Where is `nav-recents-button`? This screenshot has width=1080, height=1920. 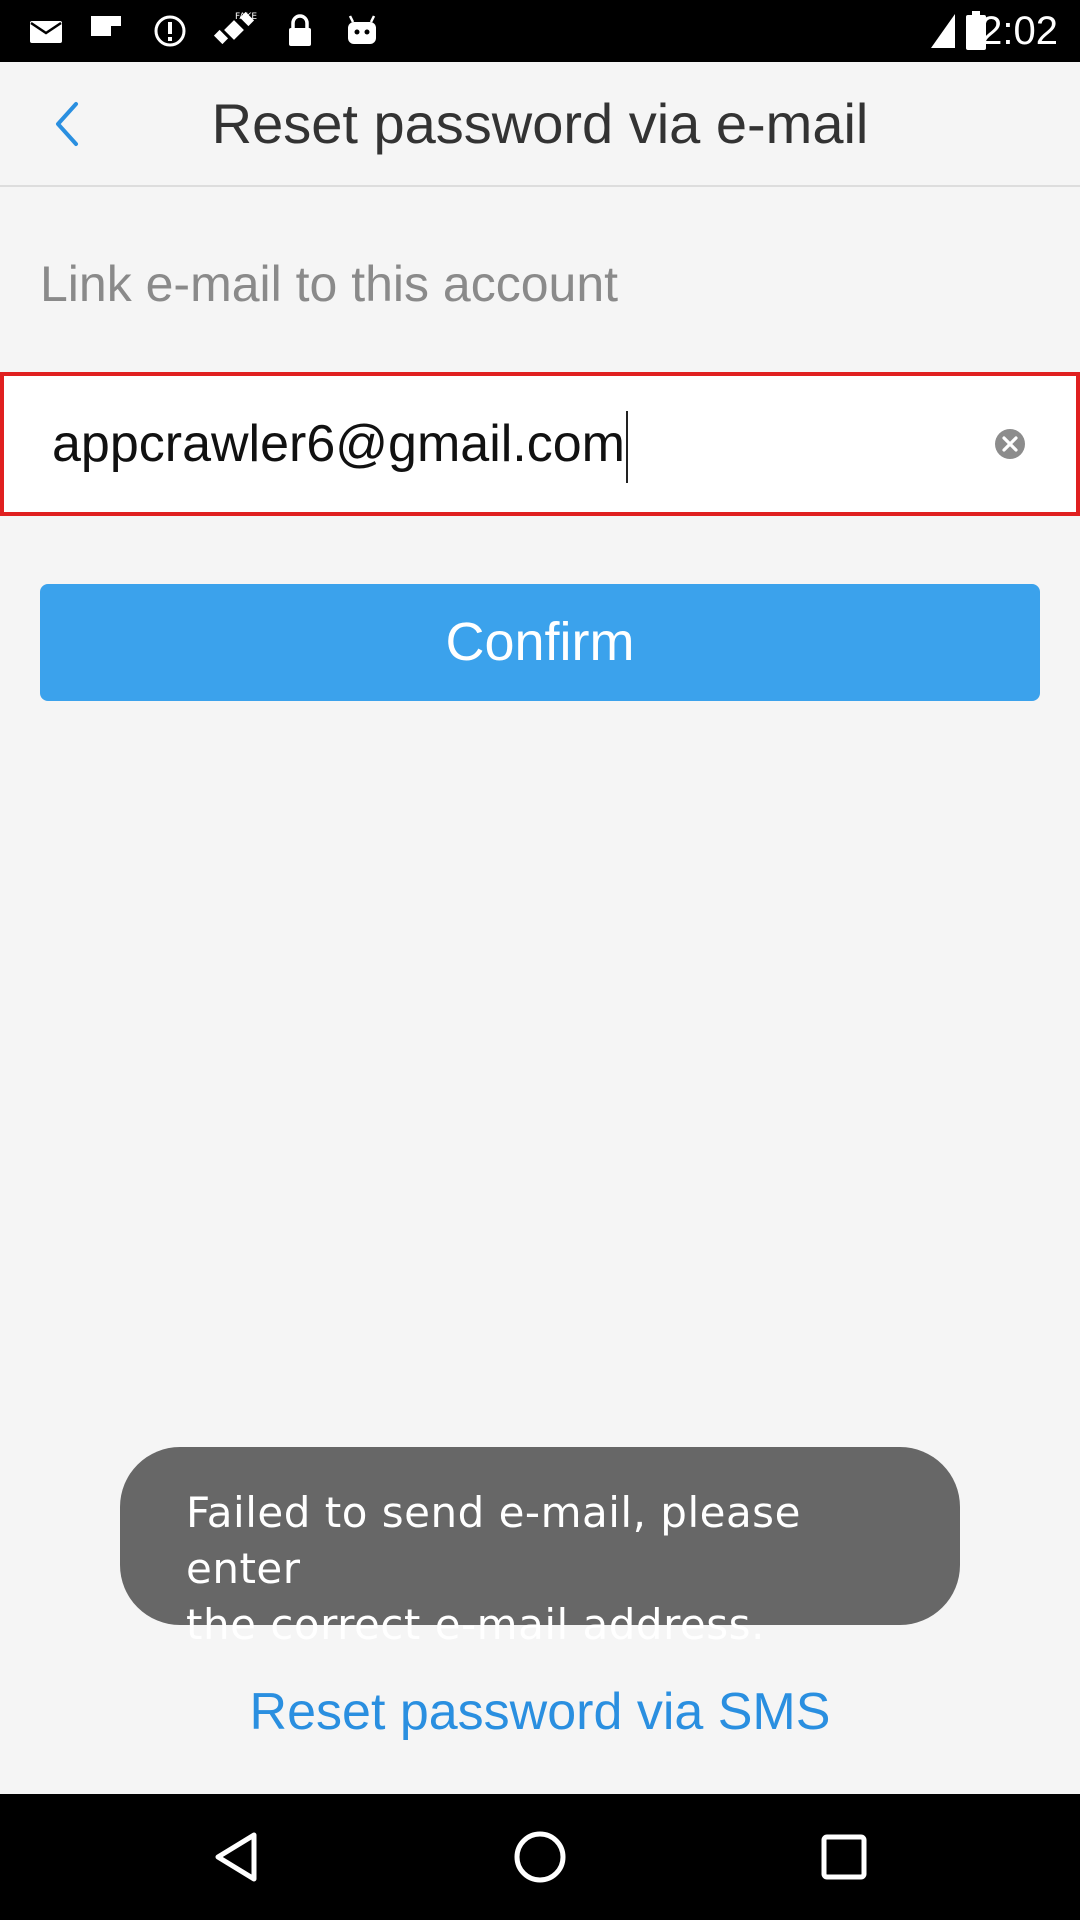
nav-recents-button is located at coordinates (844, 1857).